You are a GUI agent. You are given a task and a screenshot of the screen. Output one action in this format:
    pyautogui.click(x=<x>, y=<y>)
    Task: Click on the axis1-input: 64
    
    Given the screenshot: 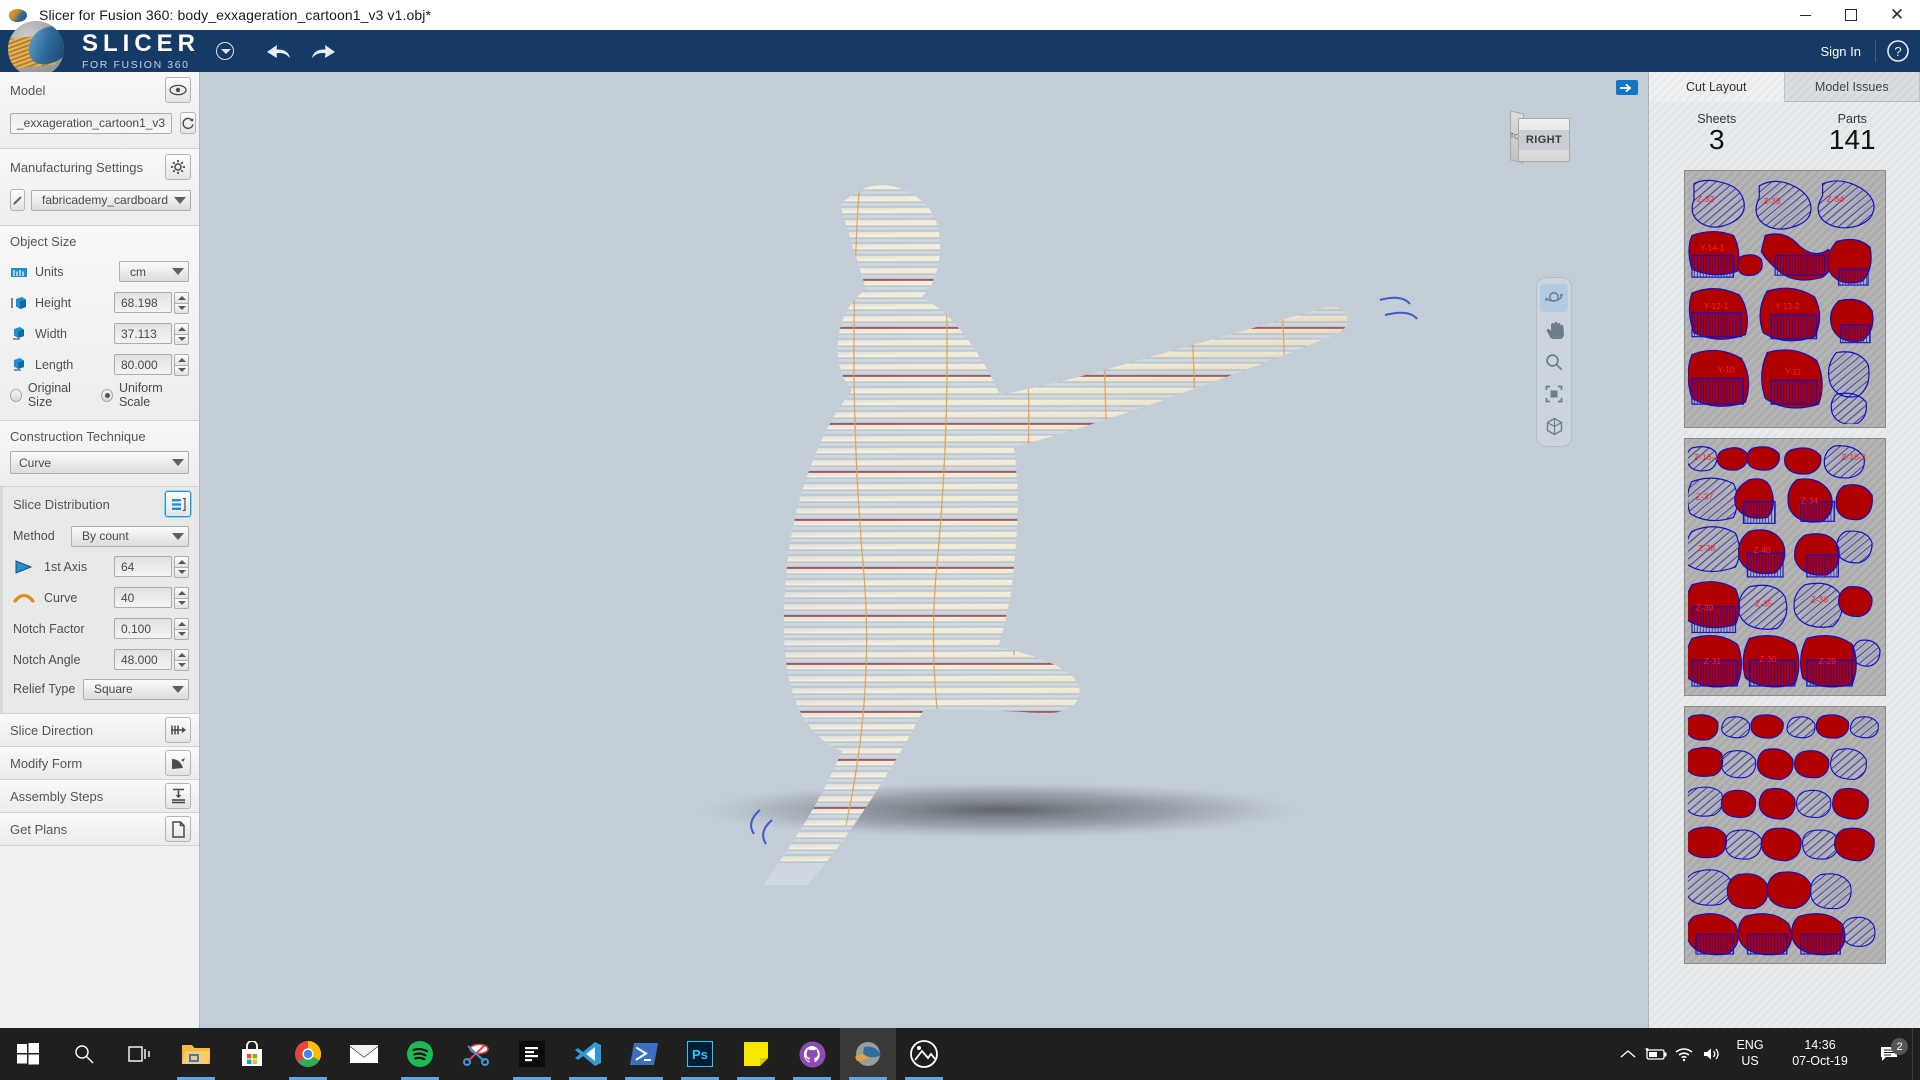 What is the action you would take?
    pyautogui.click(x=143, y=566)
    